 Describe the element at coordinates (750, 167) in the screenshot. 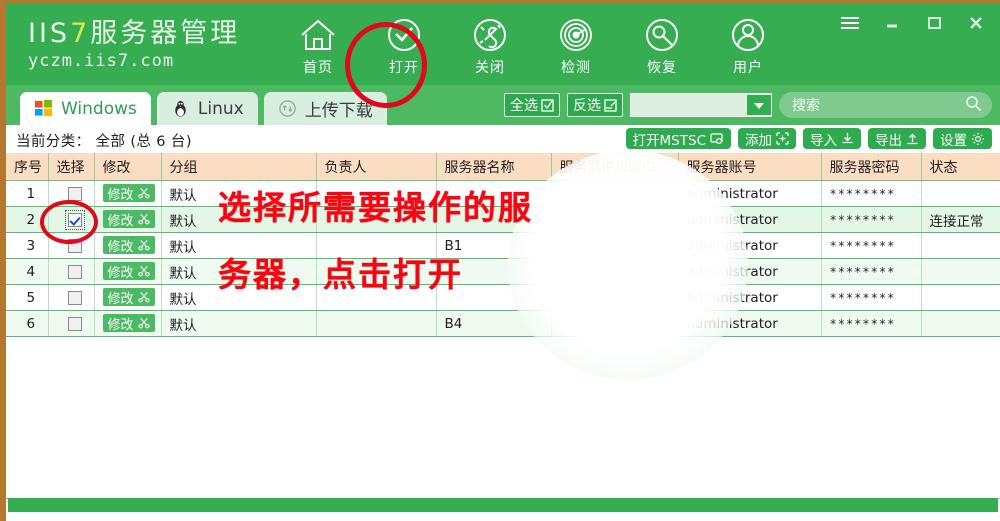

I see `col-server-account: 服务器账号` at that location.